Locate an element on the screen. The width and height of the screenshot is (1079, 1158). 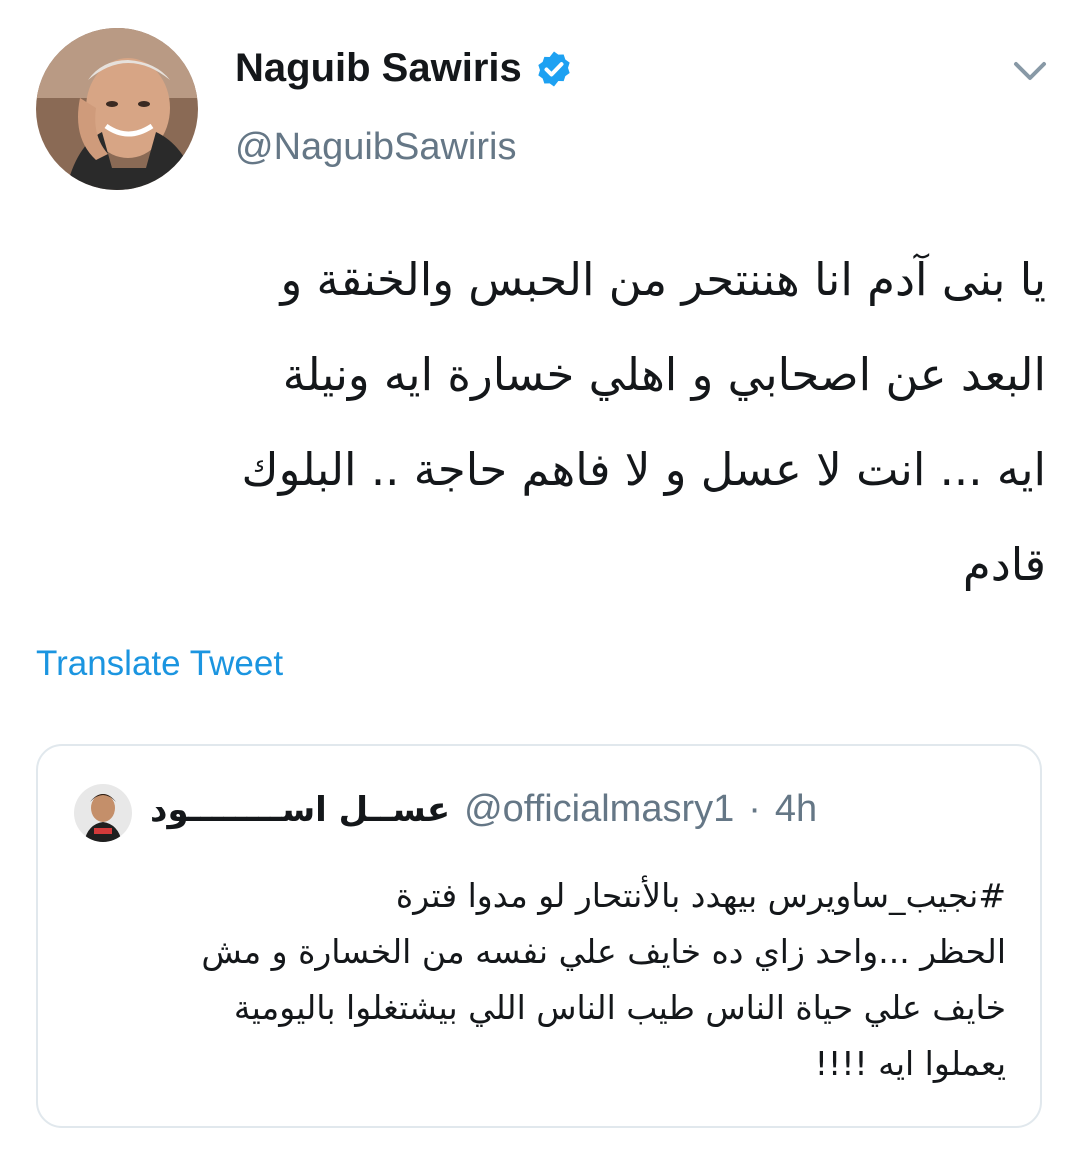
tweet-line: يا بنى آدم انا هننتحر من الحبس والخنقة و is located at coordinates (663, 279).